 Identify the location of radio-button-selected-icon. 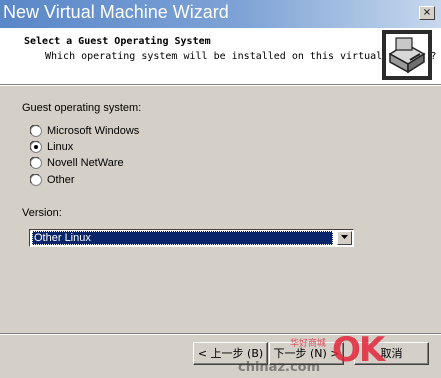
(36, 147).